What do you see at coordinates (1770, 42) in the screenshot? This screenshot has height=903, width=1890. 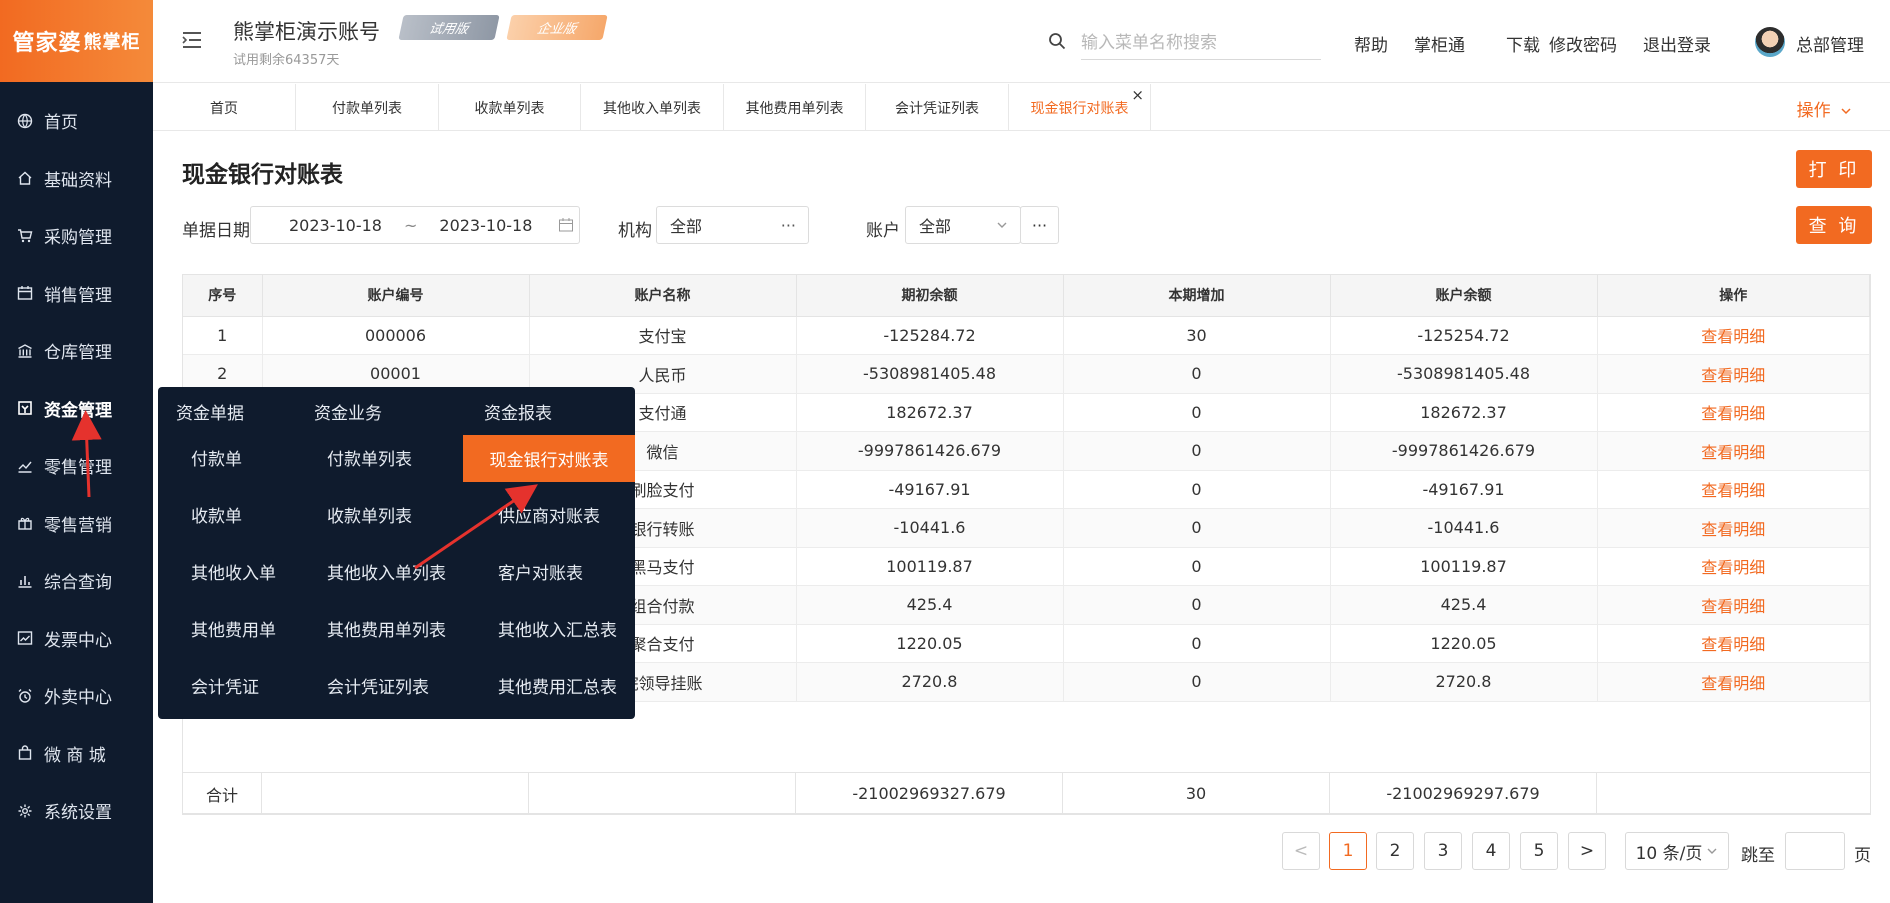 I see `avatar` at bounding box center [1770, 42].